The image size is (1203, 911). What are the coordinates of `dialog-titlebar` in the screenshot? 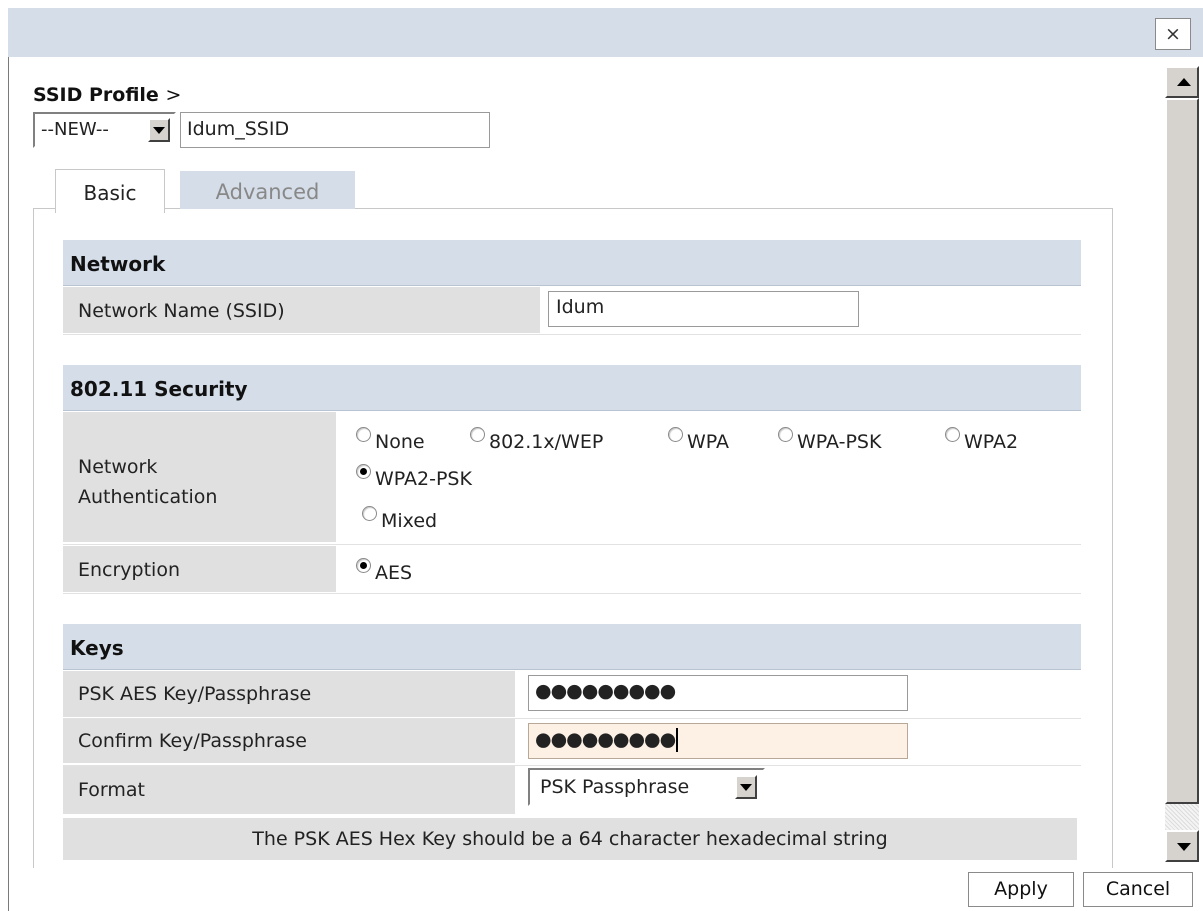 It's located at (605, 32).